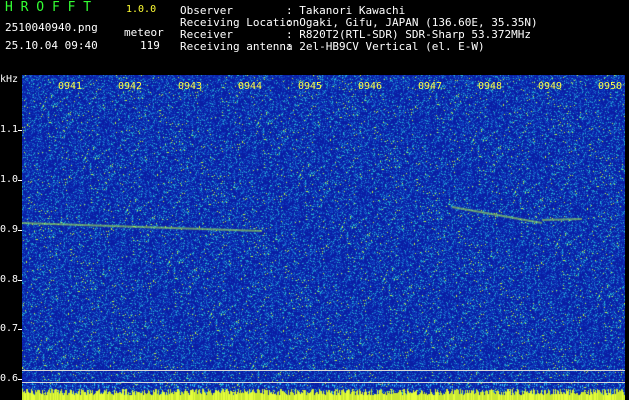 This screenshot has height=400, width=629. I want to click on reference-line-lower, so click(323, 382).